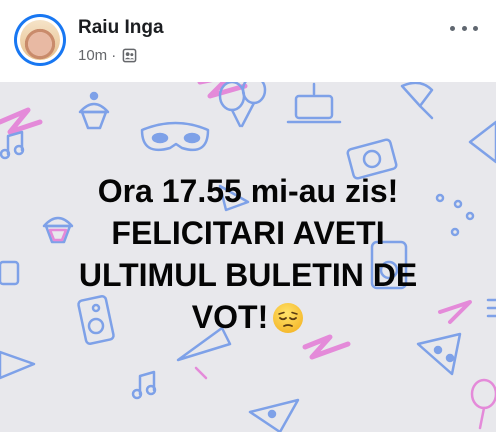 This screenshot has height=432, width=496. What do you see at coordinates (248, 191) in the screenshot?
I see `post-text-line-1: Ora 17.55 mi-au zis!` at bounding box center [248, 191].